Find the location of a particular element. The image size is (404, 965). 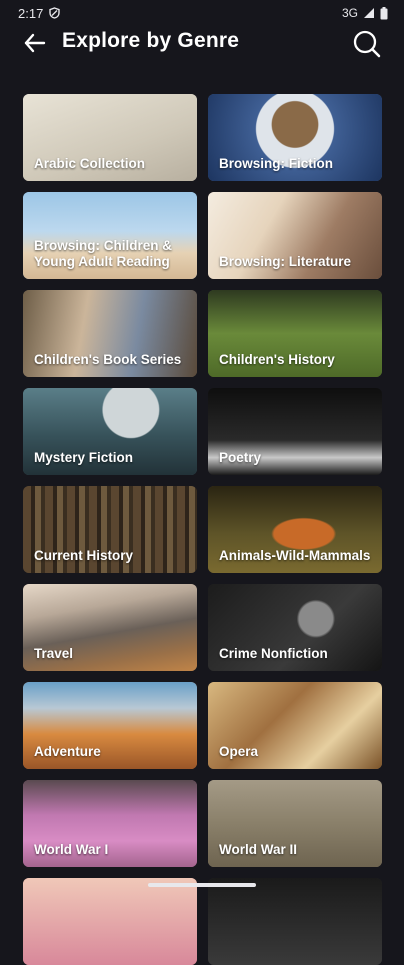

genre-label: Poetry is located at coordinates (240, 457).